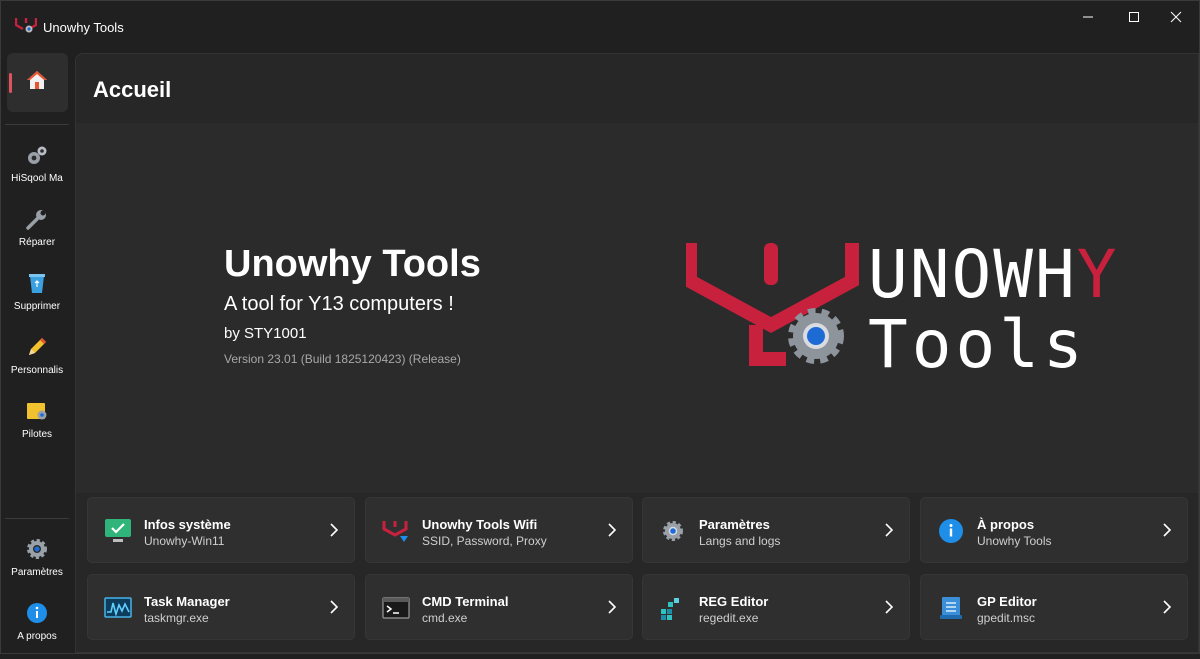 This screenshot has height=659, width=1200. Describe the element at coordinates (37, 411) in the screenshot. I see `driver-folder-icon` at that location.